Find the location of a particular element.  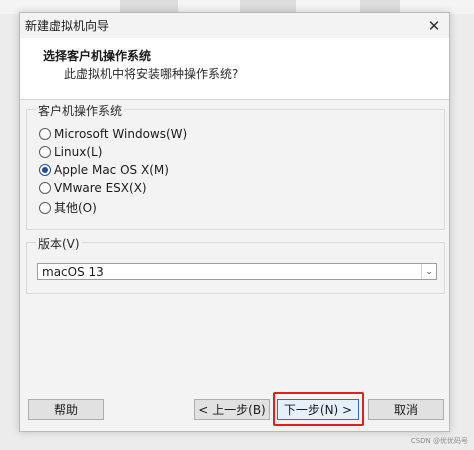

radio-label: Microsoft Windows(W) is located at coordinates (121, 134).